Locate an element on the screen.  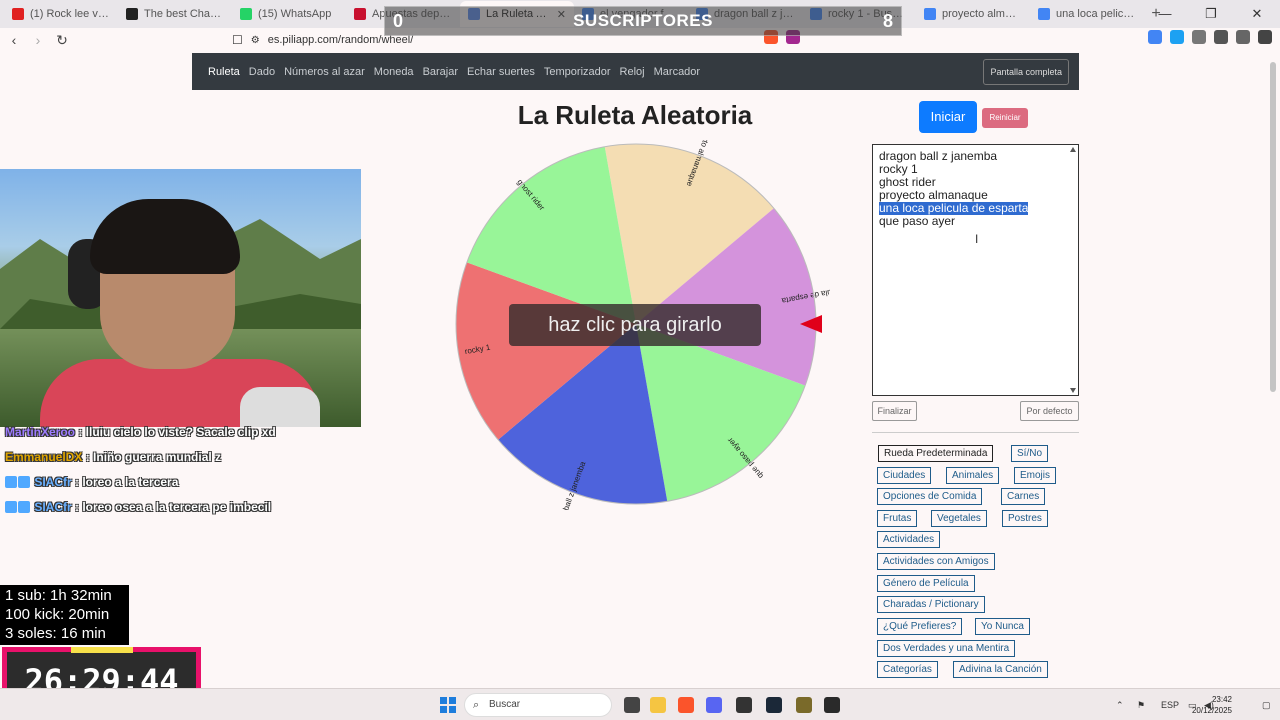
microphone is located at coordinates (280, 407).